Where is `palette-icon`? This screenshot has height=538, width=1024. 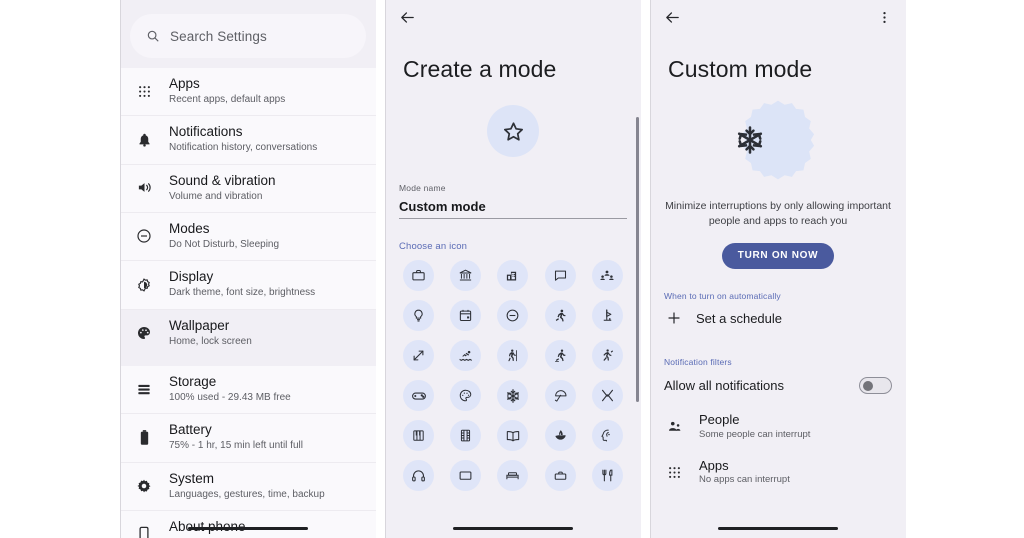 palette-icon is located at coordinates (466, 395).